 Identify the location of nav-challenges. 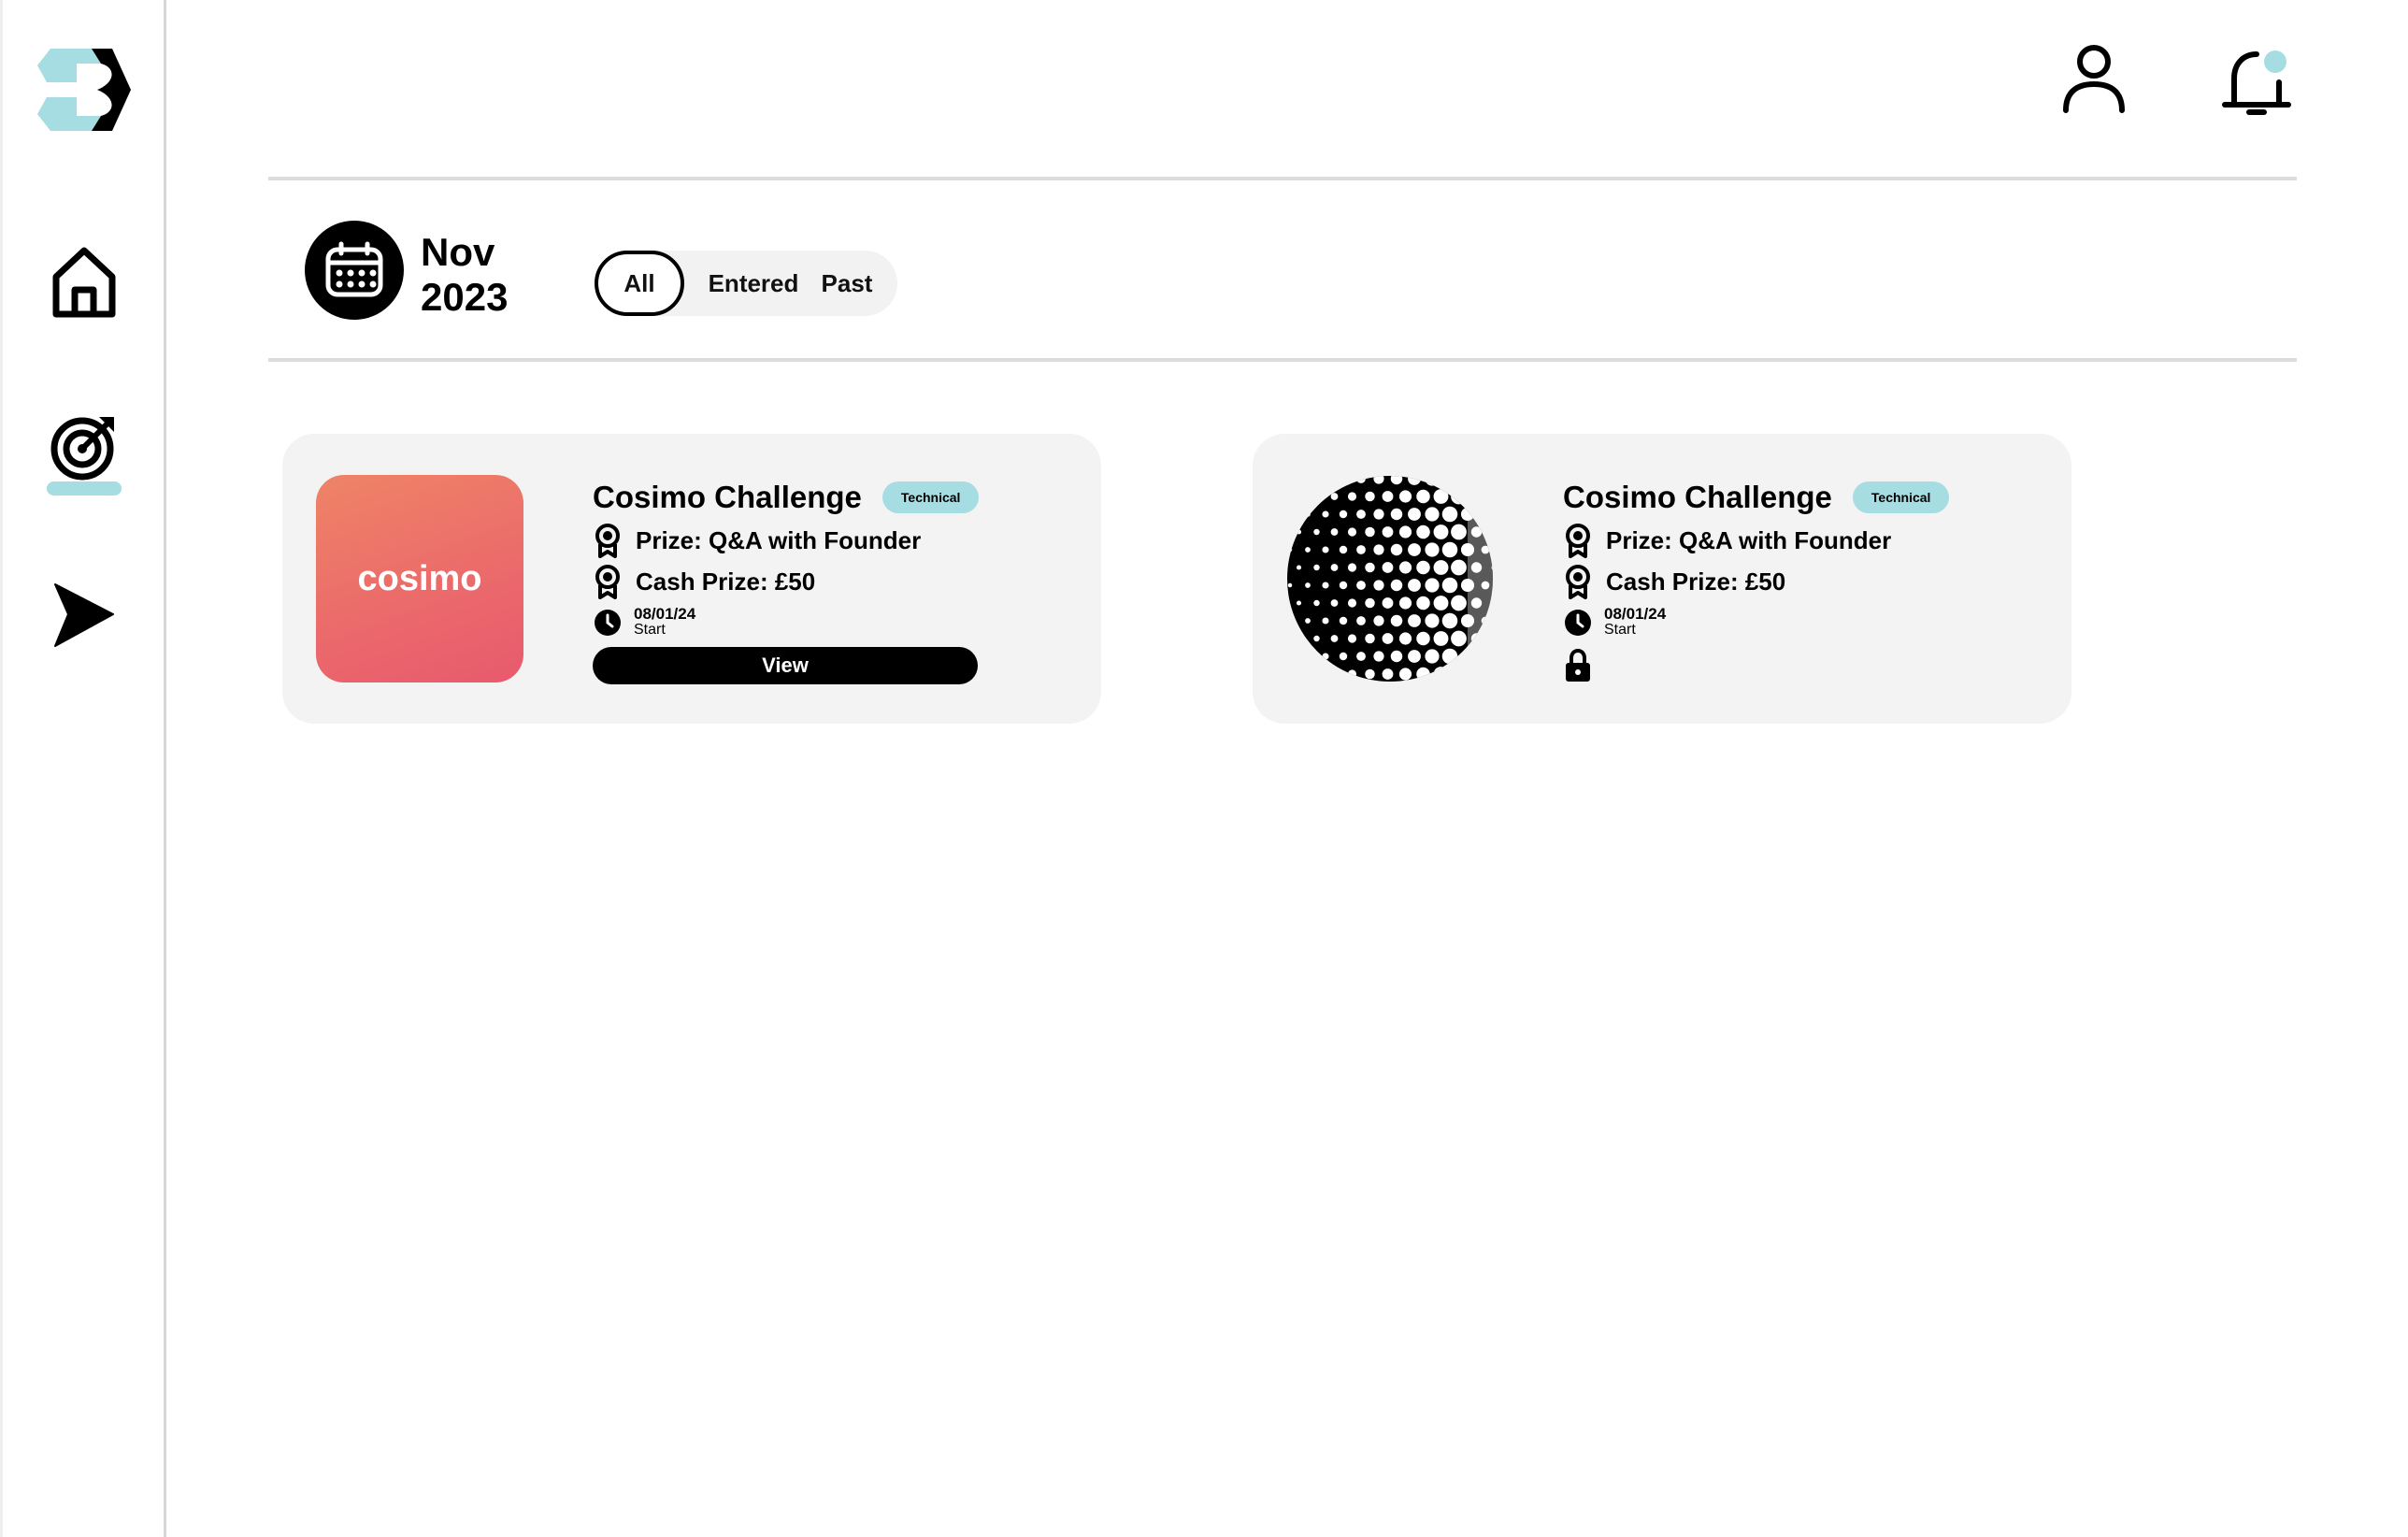
(84, 447).